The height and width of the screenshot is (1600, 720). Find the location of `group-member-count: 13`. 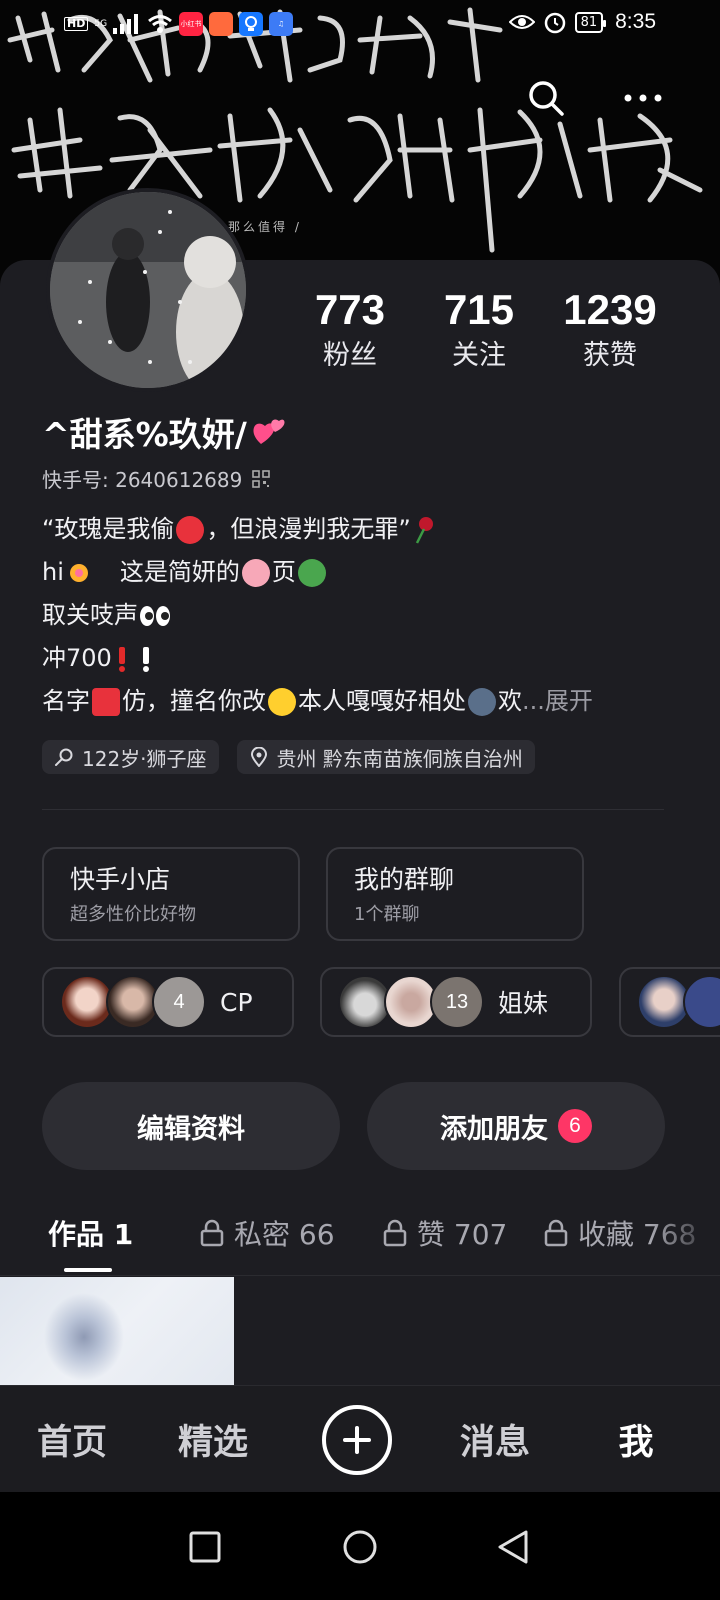

group-member-count: 13 is located at coordinates (457, 1002).